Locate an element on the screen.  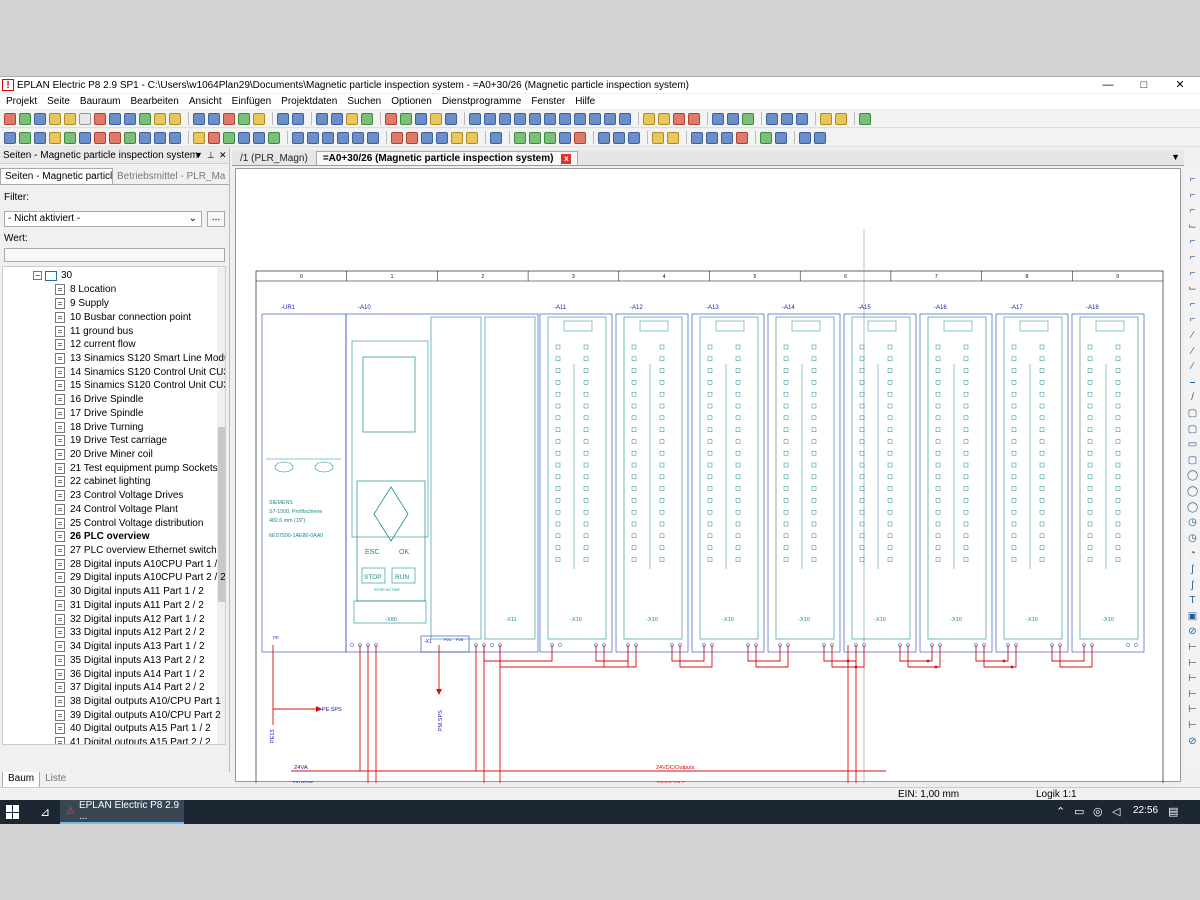
menu-fenster: Fenster is located at coordinates (548, 101).